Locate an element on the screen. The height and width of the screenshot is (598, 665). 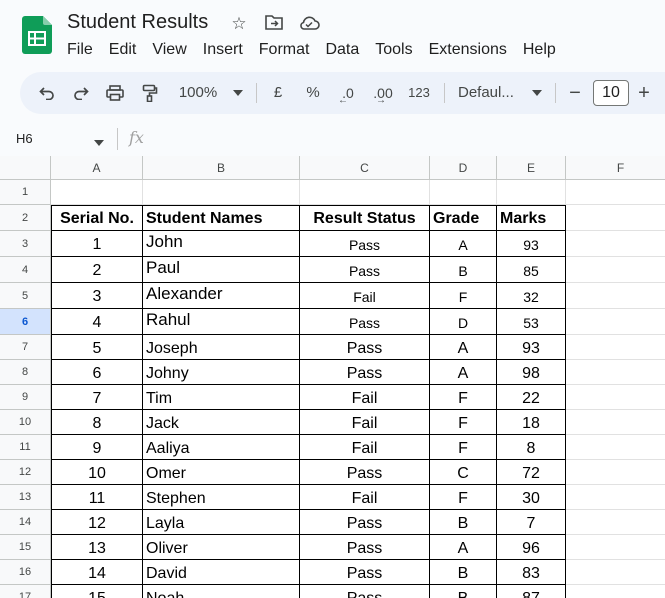
cell-f9 is located at coordinates (615, 397).